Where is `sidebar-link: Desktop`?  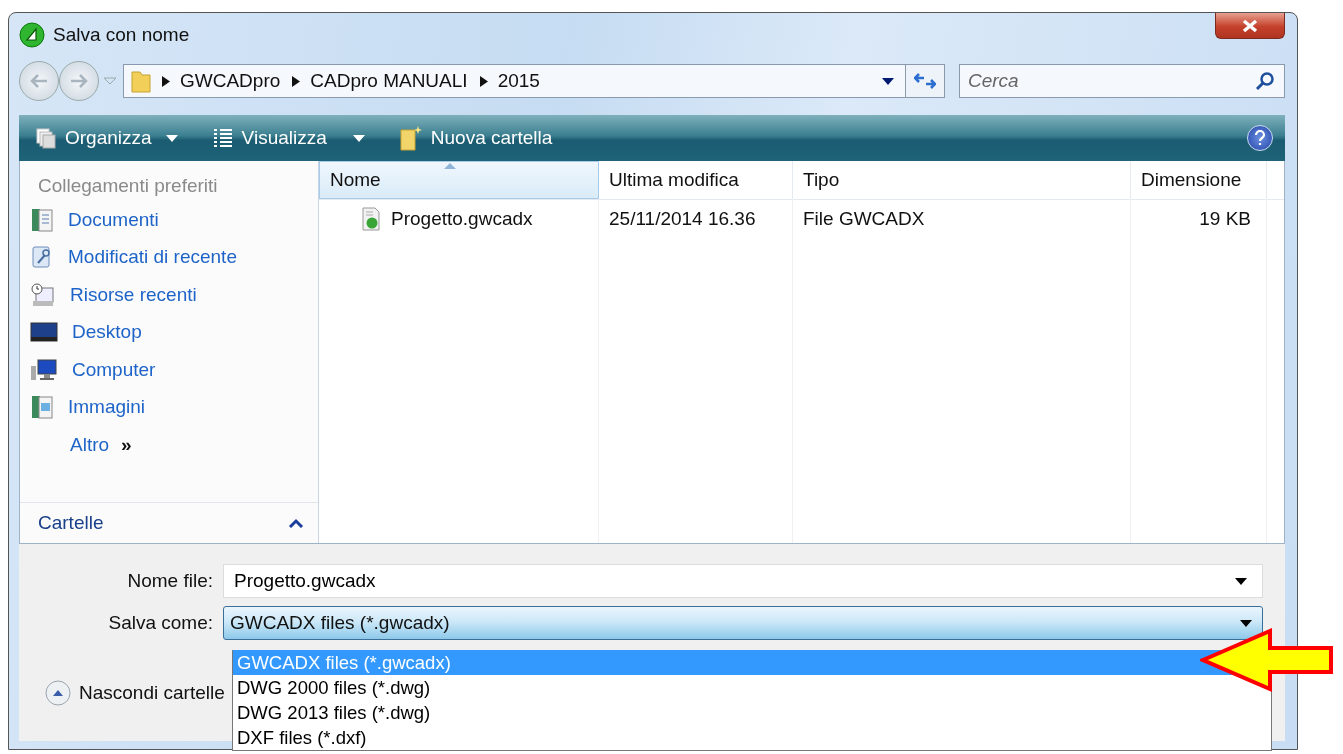 sidebar-link: Desktop is located at coordinates (107, 332).